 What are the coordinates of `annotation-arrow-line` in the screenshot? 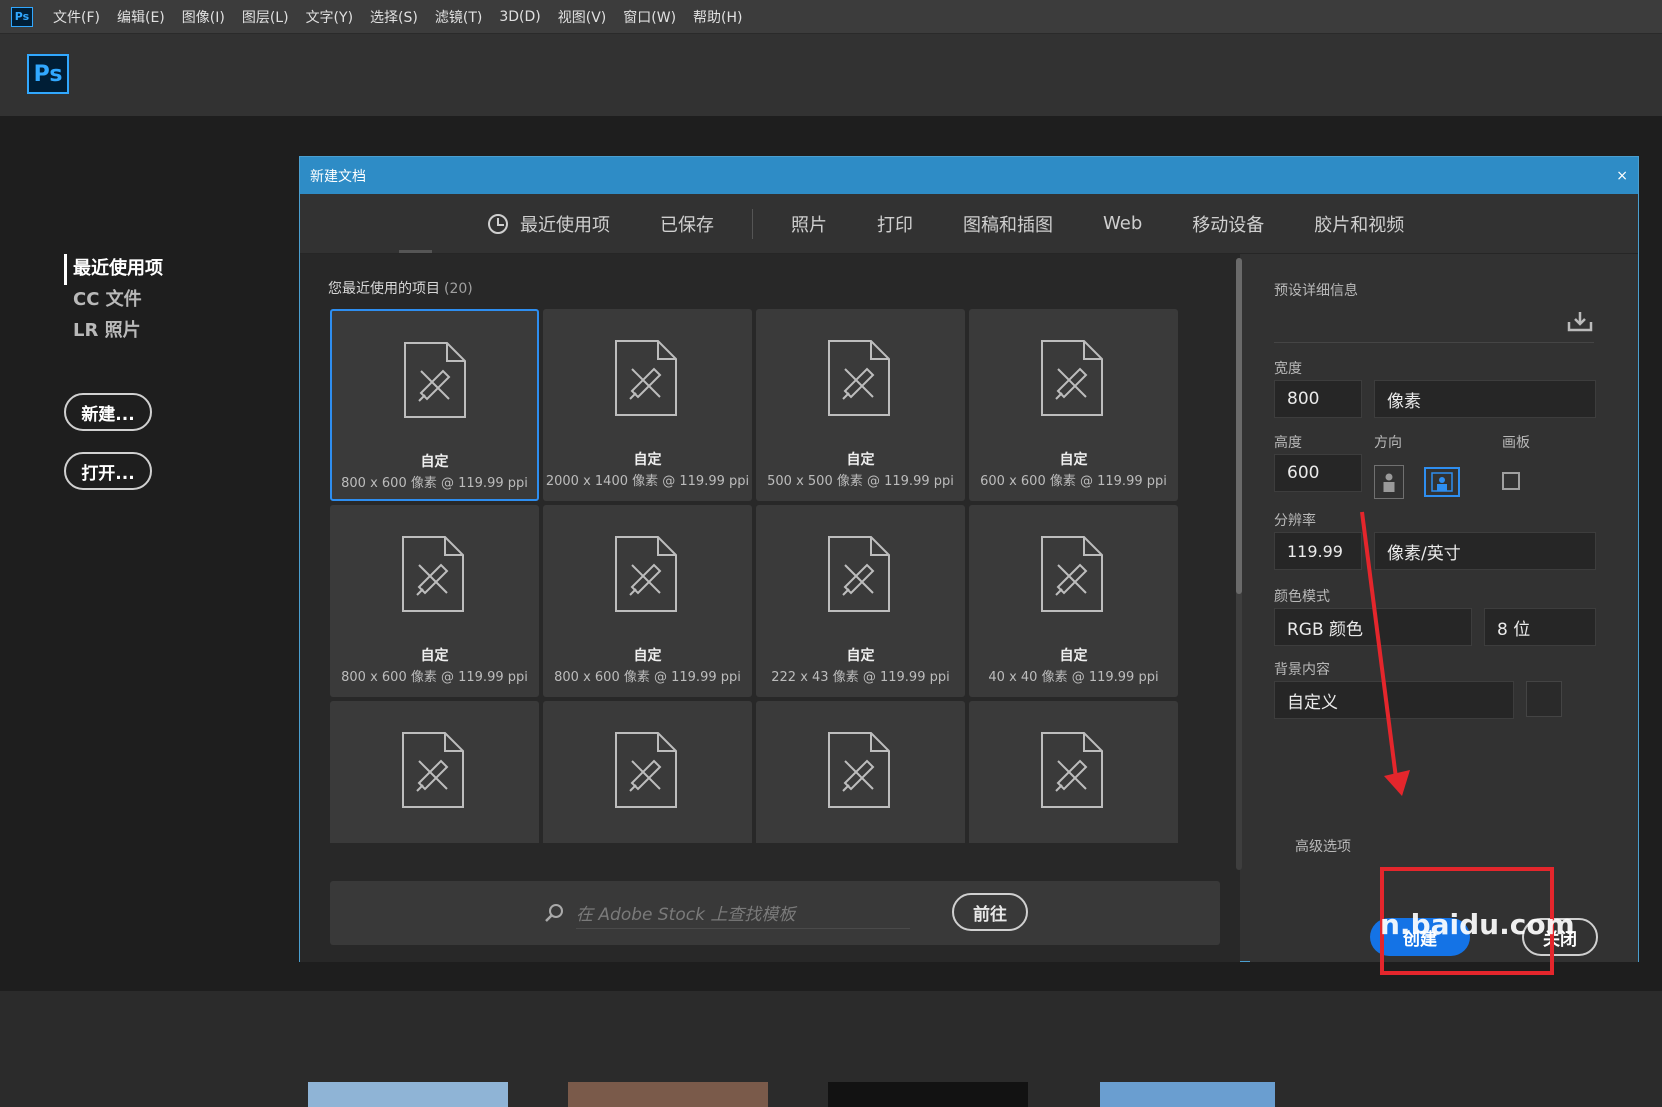 It's located at (1379, 645).